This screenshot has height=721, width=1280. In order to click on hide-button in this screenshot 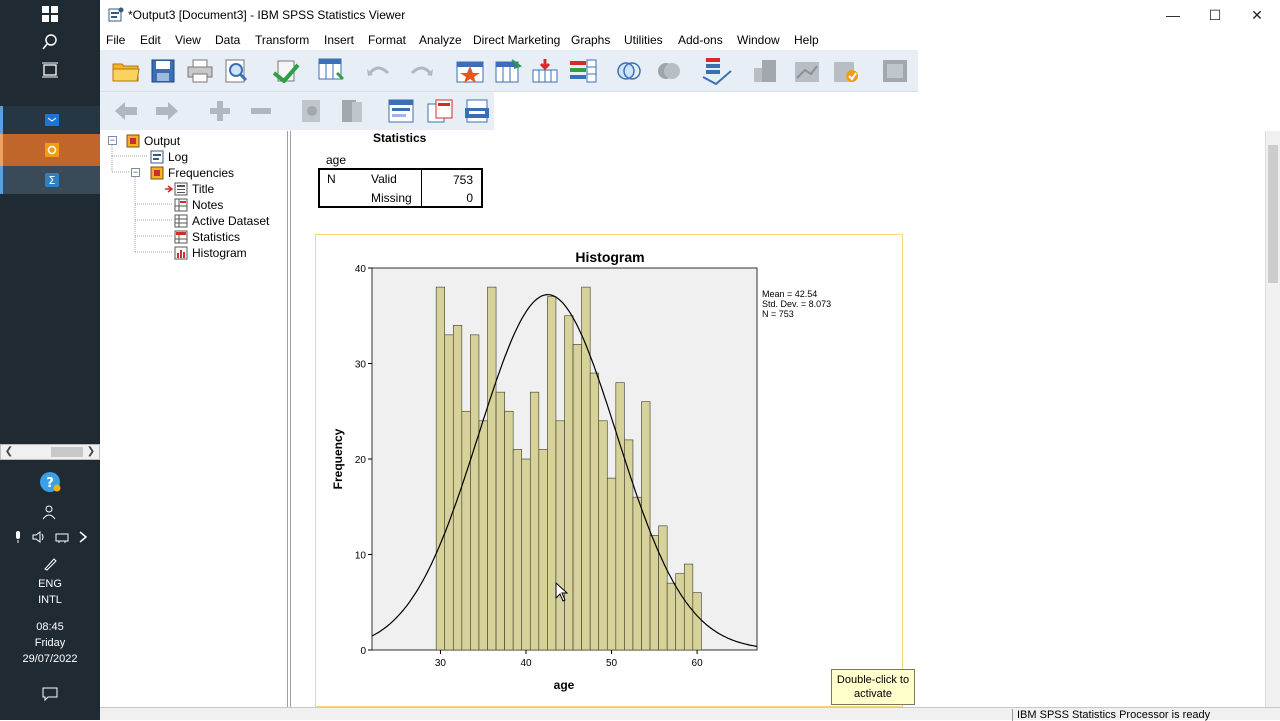, I will do `click(352, 111)`.